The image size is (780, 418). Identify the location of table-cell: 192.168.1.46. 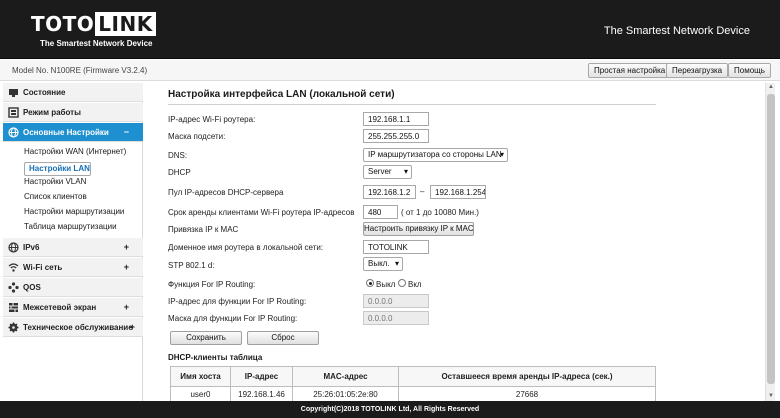
(261, 393).